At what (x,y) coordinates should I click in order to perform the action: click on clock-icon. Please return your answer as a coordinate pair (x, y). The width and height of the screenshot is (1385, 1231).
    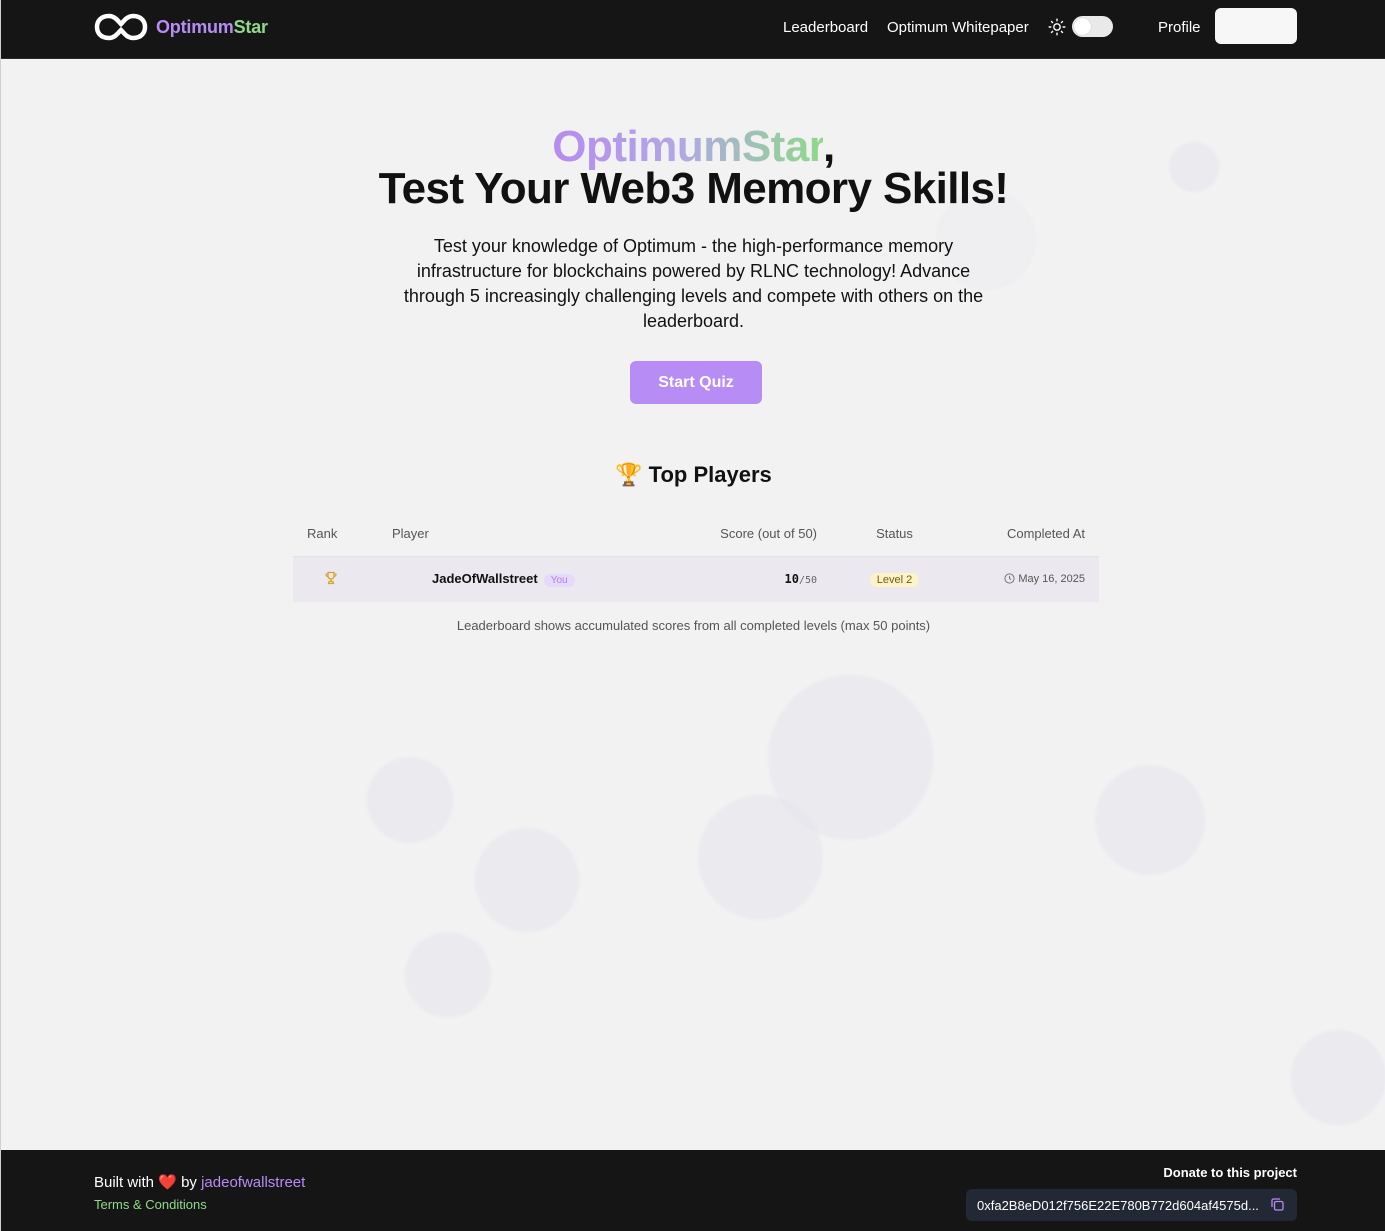
    Looking at the image, I should click on (1009, 578).